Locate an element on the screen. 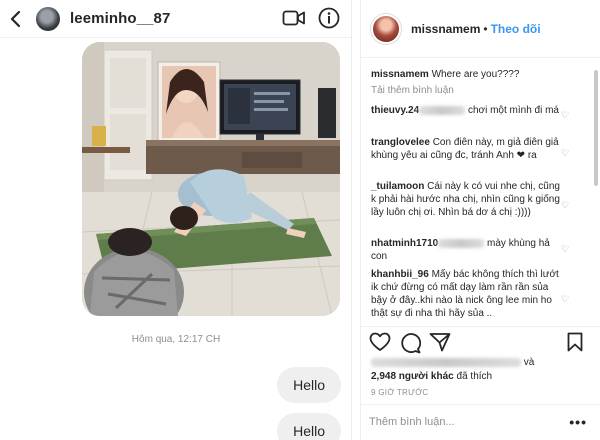  post-time-ago: 9 GIỜ TRƯỚC is located at coordinates (400, 392).